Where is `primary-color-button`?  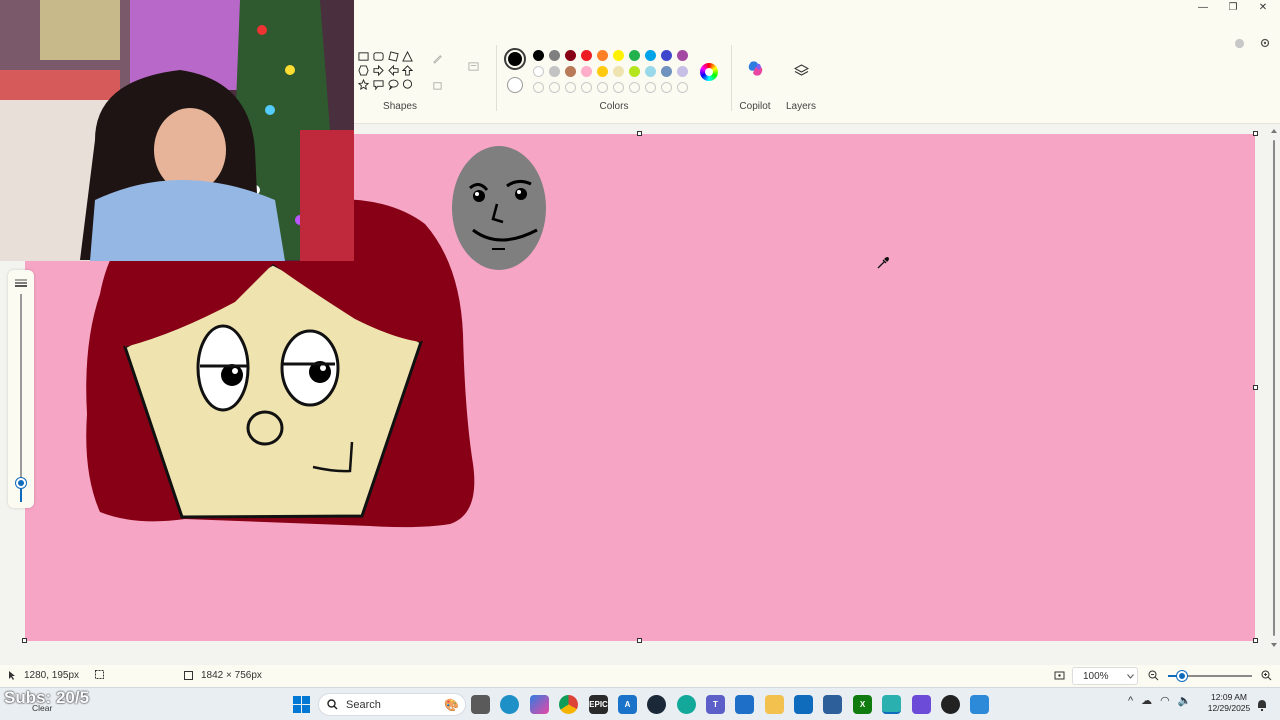
primary-color-button is located at coordinates (515, 59).